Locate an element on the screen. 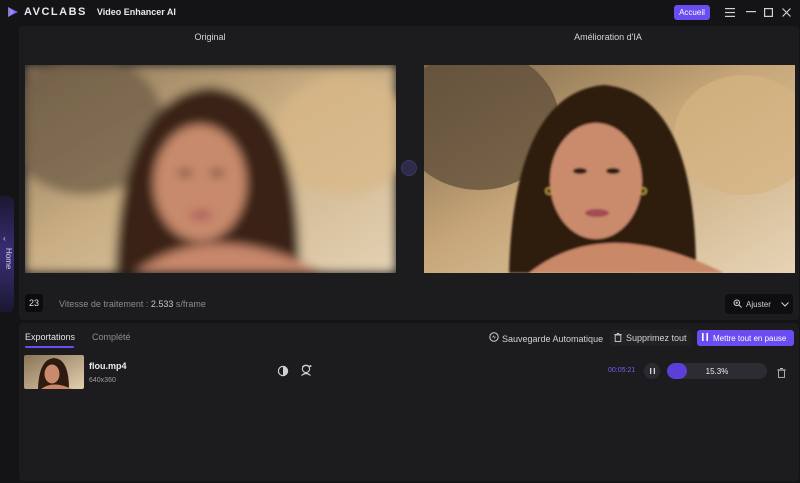  side-tab-label: Home is located at coordinates (8, 259).